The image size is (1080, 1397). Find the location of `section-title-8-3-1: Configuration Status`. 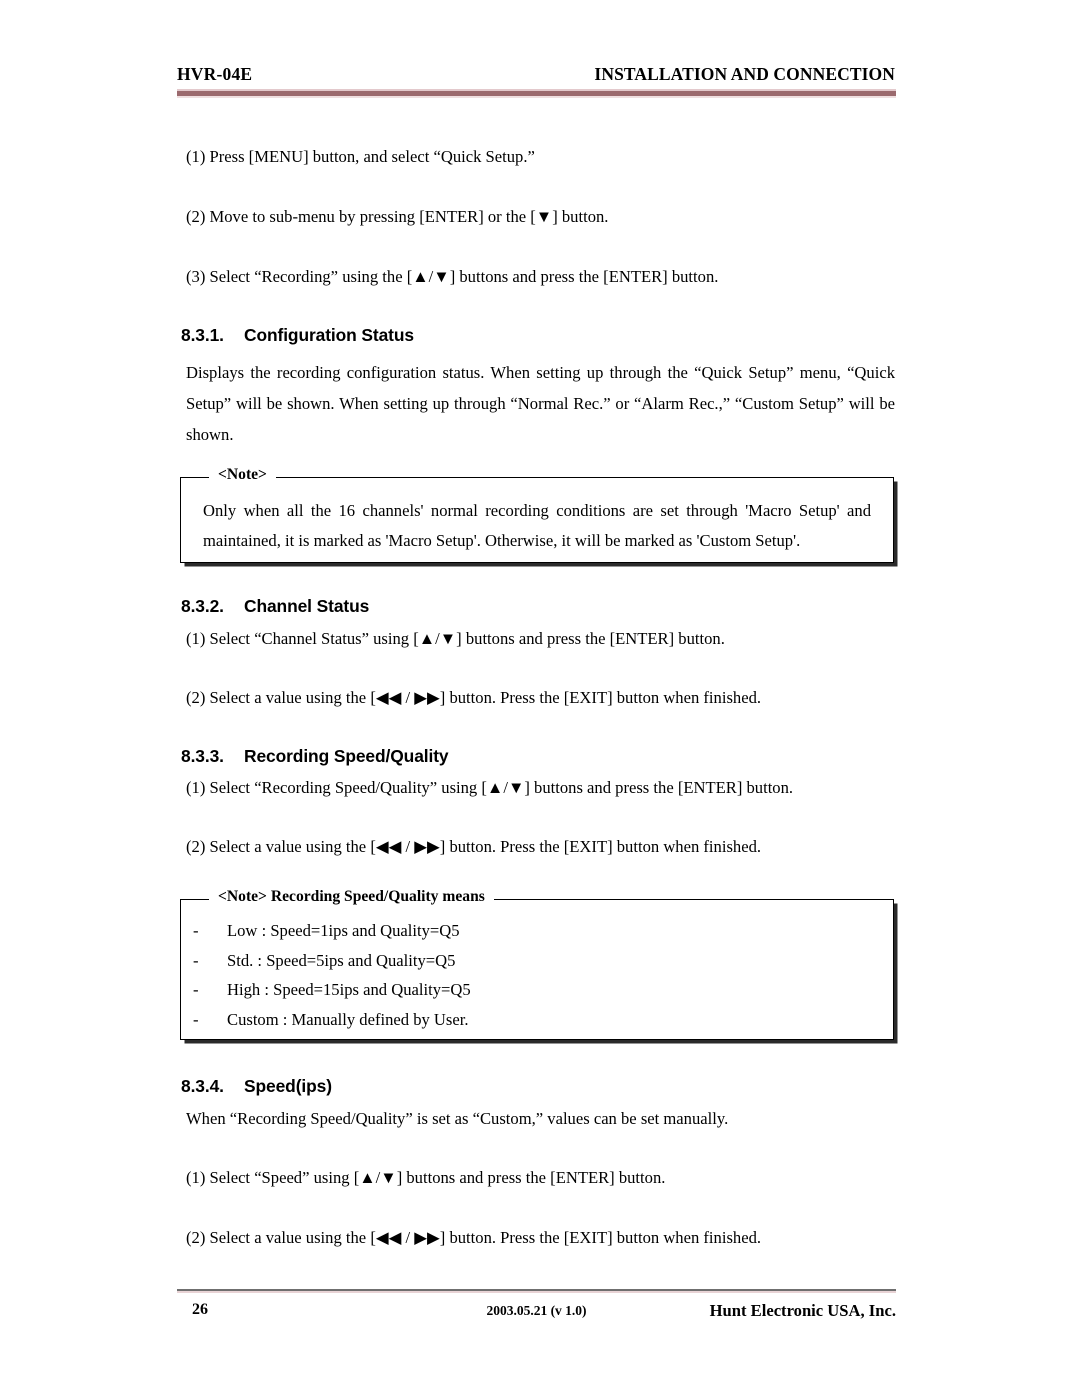

section-title-8-3-1: Configuration Status is located at coordinates (329, 335).